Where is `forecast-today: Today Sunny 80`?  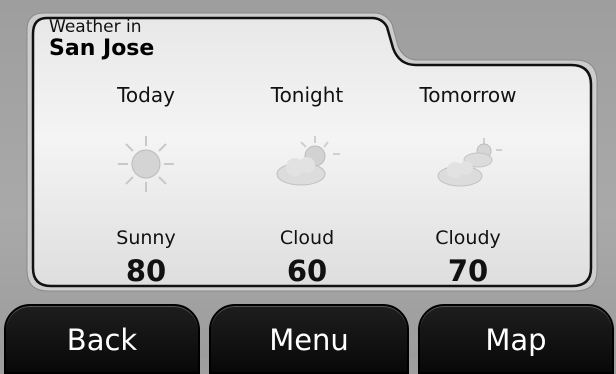 forecast-today: Today Sunny 80 is located at coordinates (146, 185).